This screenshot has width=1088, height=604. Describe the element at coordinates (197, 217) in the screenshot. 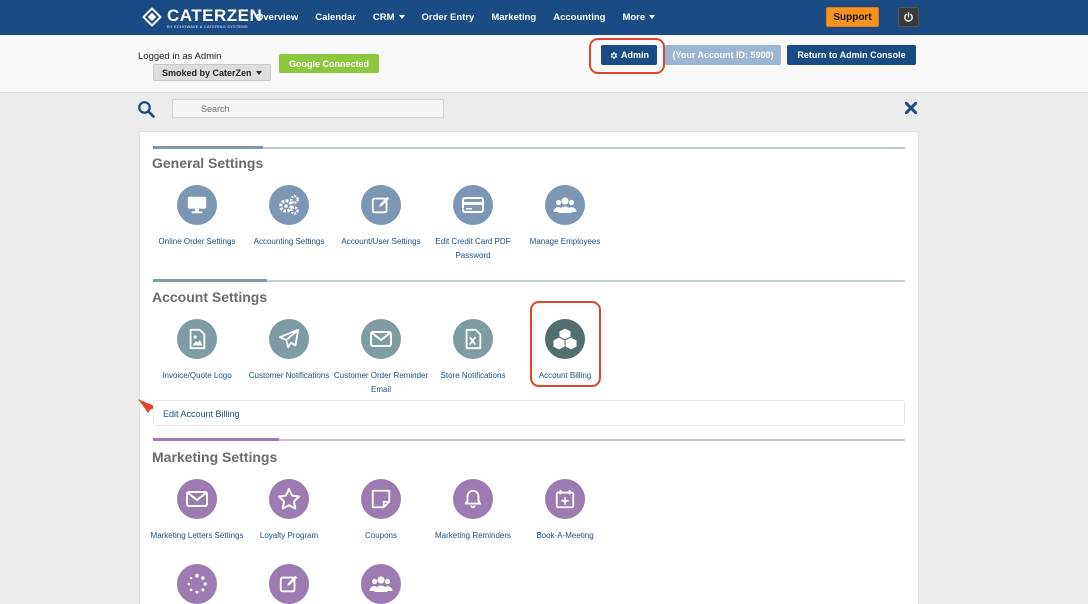

I see `tile-online-order-settings: Online Order Settings` at that location.